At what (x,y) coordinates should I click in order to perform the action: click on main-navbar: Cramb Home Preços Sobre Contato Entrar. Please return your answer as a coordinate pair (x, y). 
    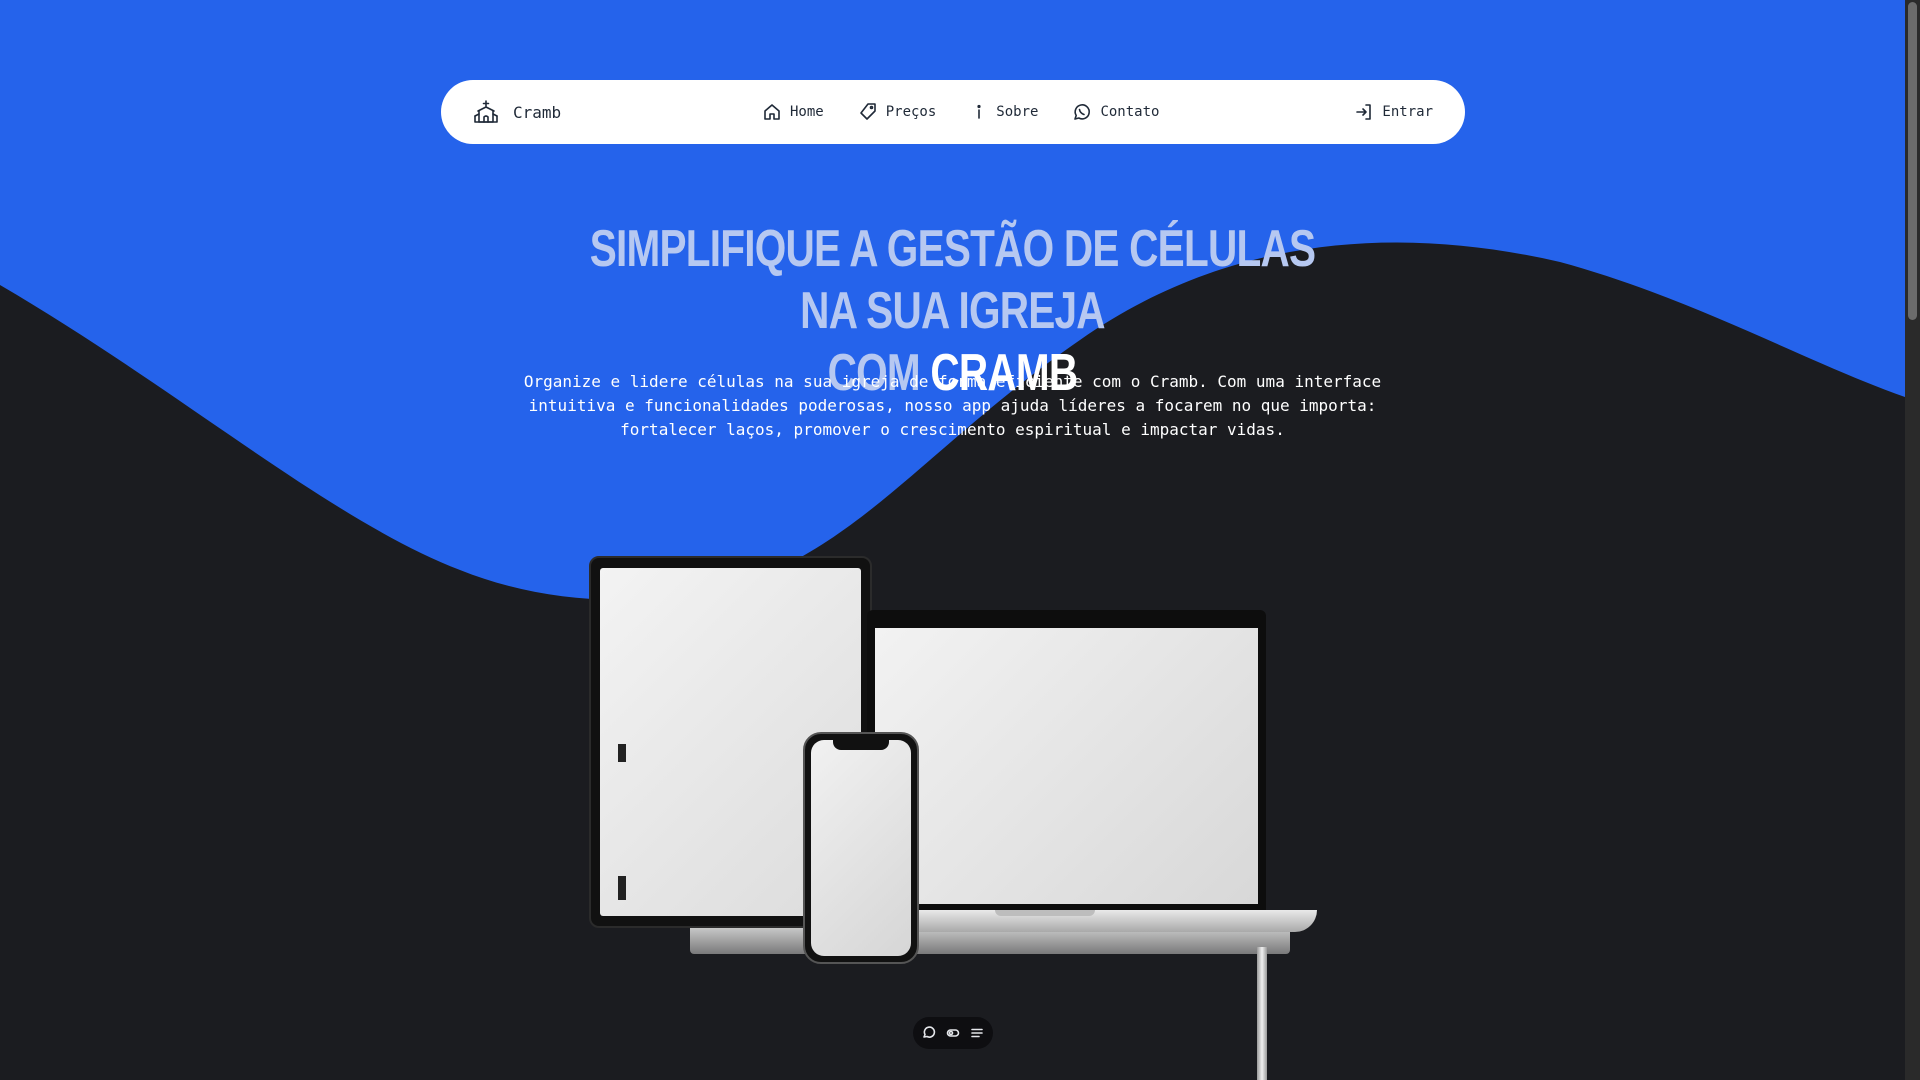
    Looking at the image, I should click on (953, 112).